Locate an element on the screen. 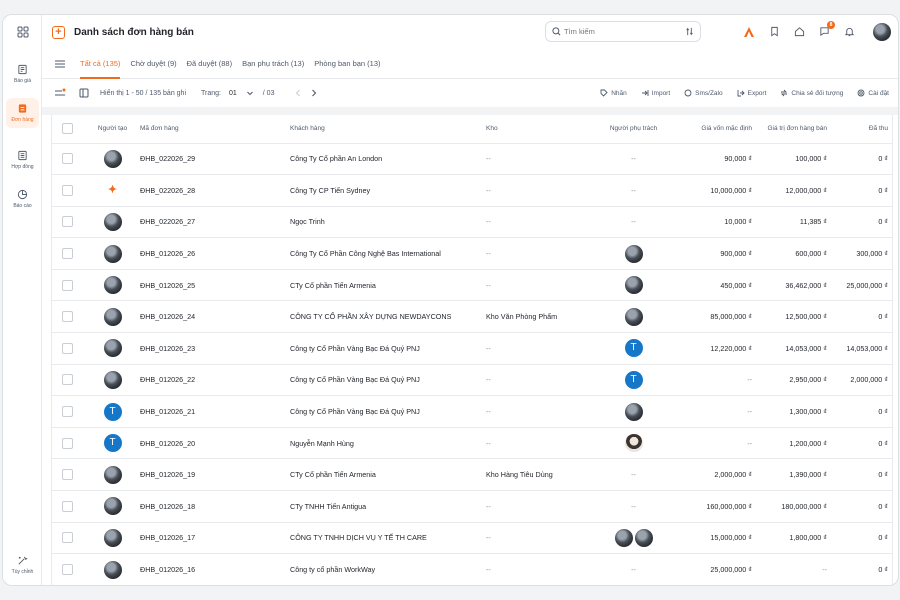 This screenshot has height=600, width=900. customer-name: Công Ty CP Tiến Sydney is located at coordinates (388, 190).